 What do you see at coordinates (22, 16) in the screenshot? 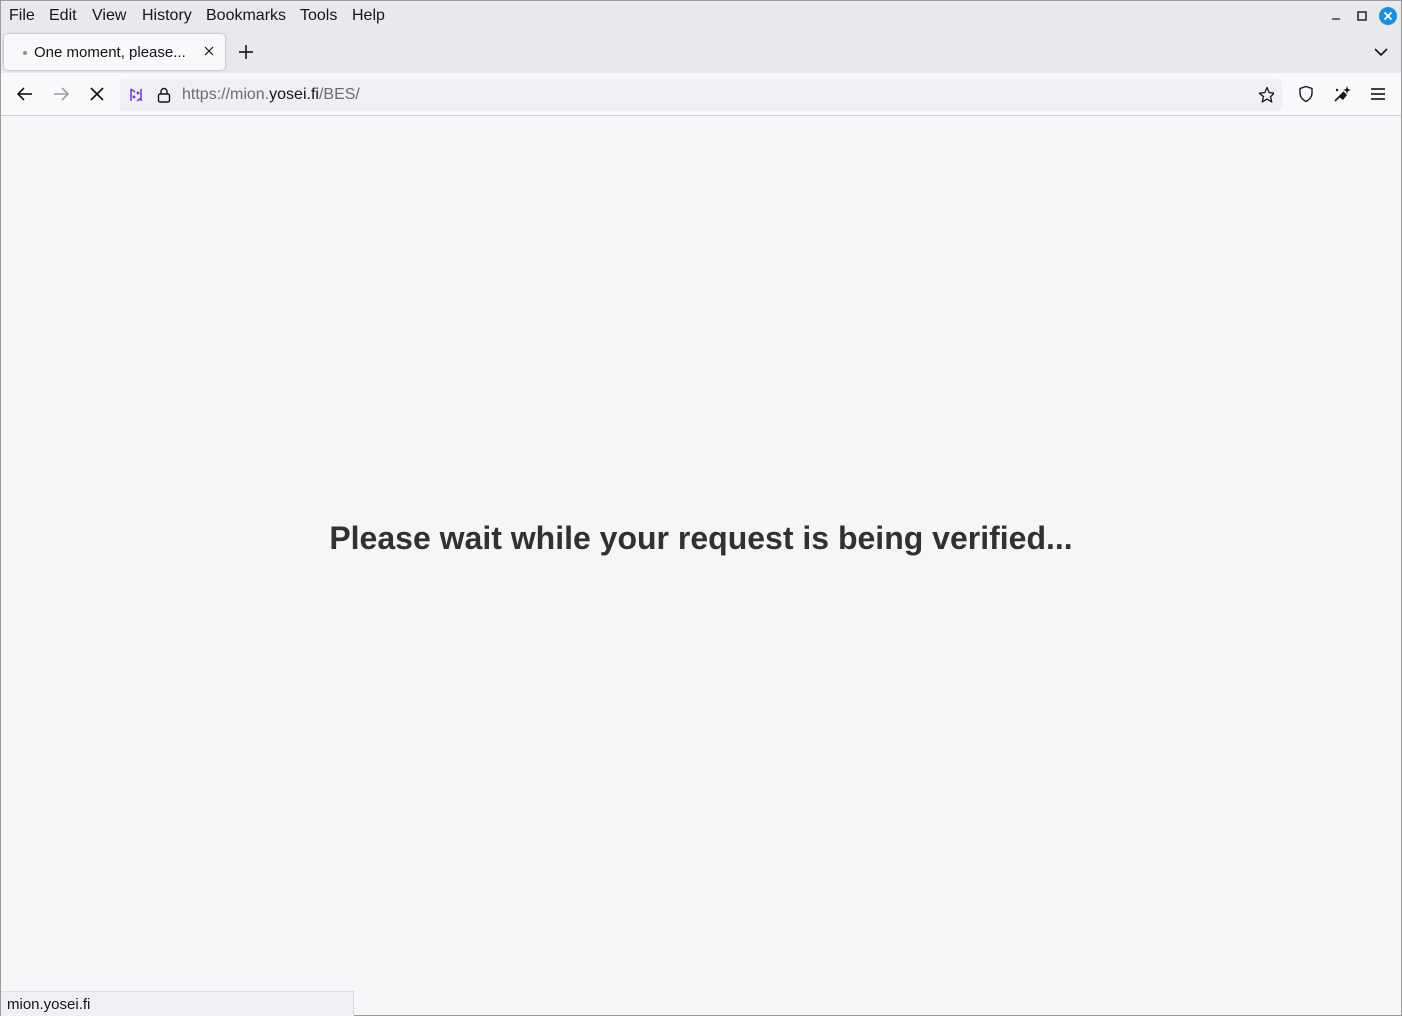
I see `menu-file: File` at bounding box center [22, 16].